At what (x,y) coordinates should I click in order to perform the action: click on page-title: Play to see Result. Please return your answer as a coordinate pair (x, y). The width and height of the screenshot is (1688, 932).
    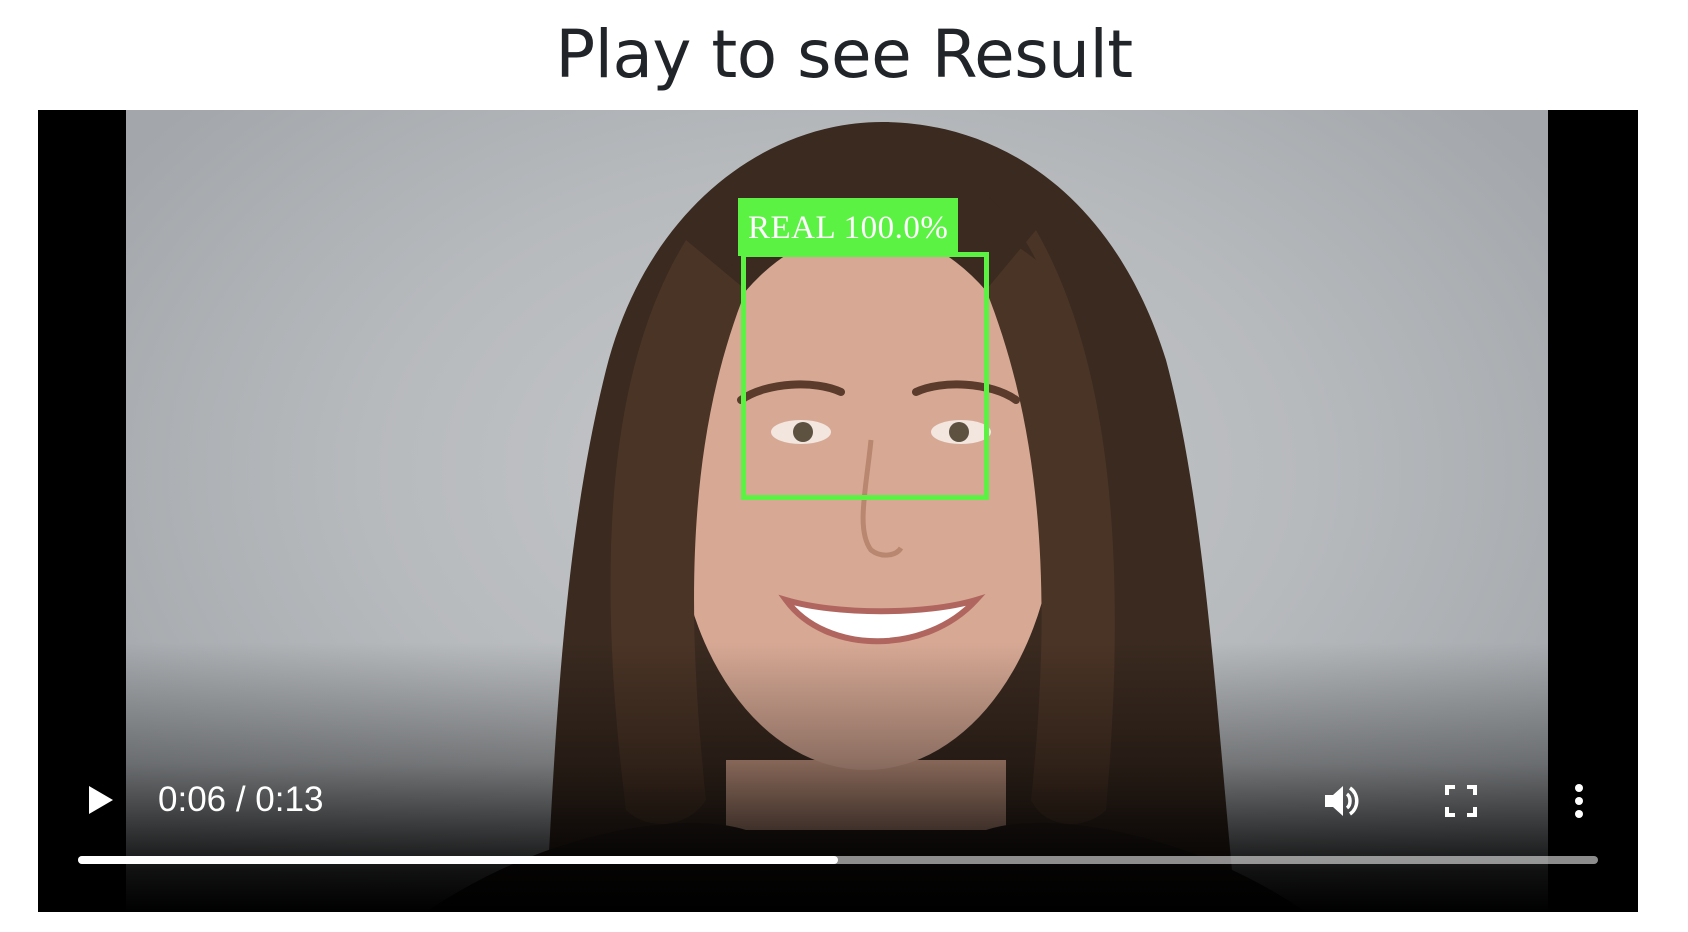
    Looking at the image, I should click on (844, 54).